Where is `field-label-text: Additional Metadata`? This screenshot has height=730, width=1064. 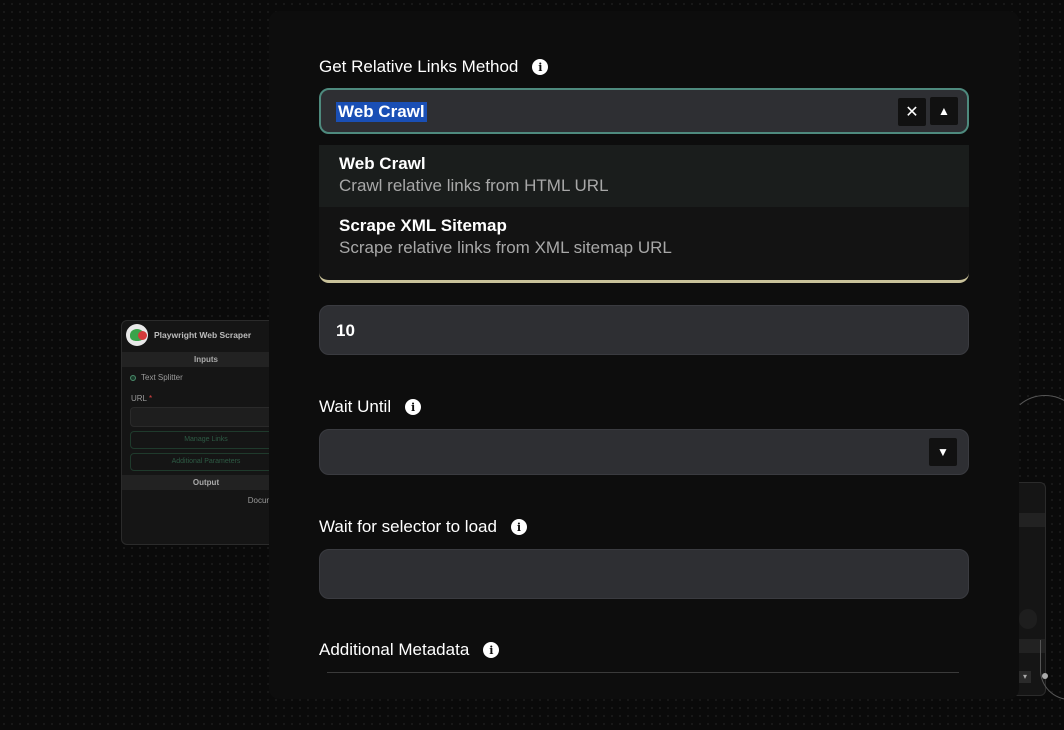 field-label-text: Additional Metadata is located at coordinates (394, 649).